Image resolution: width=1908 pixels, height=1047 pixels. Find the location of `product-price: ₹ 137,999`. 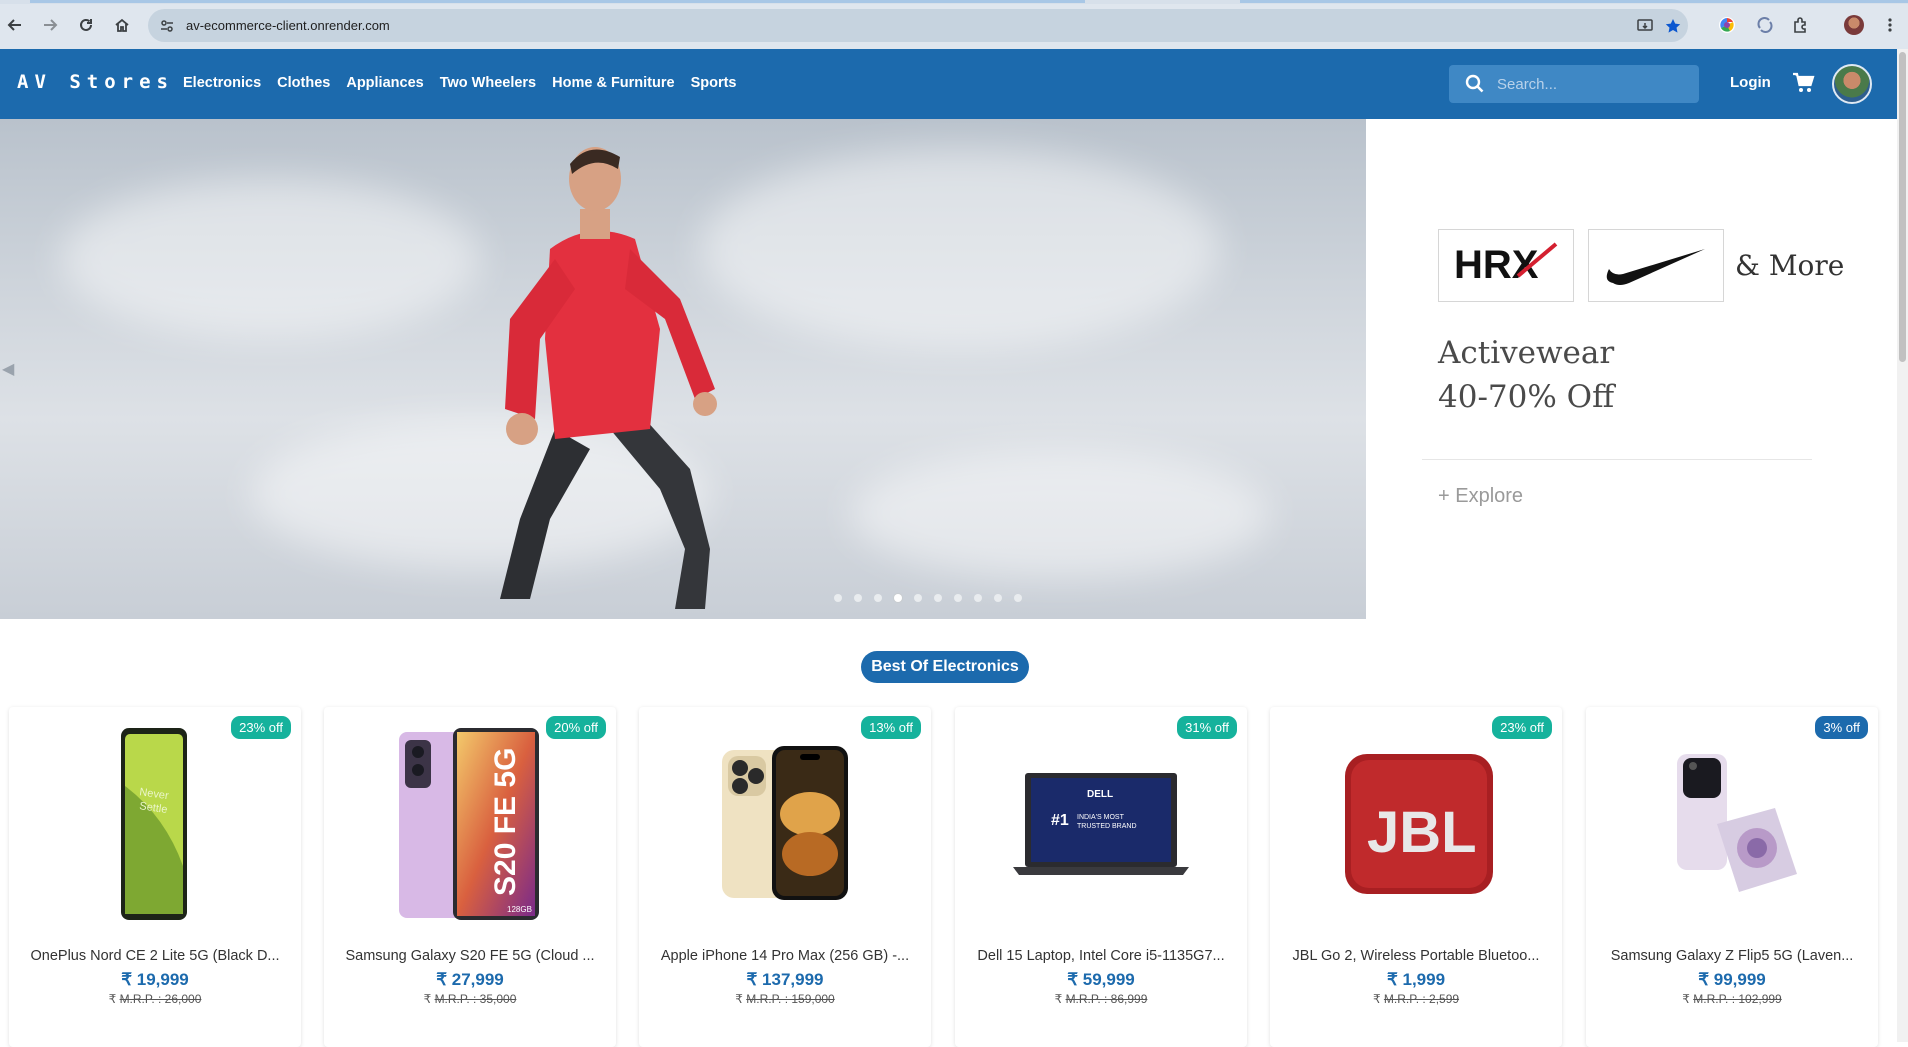

product-price: ₹ 137,999 is located at coordinates (785, 979).